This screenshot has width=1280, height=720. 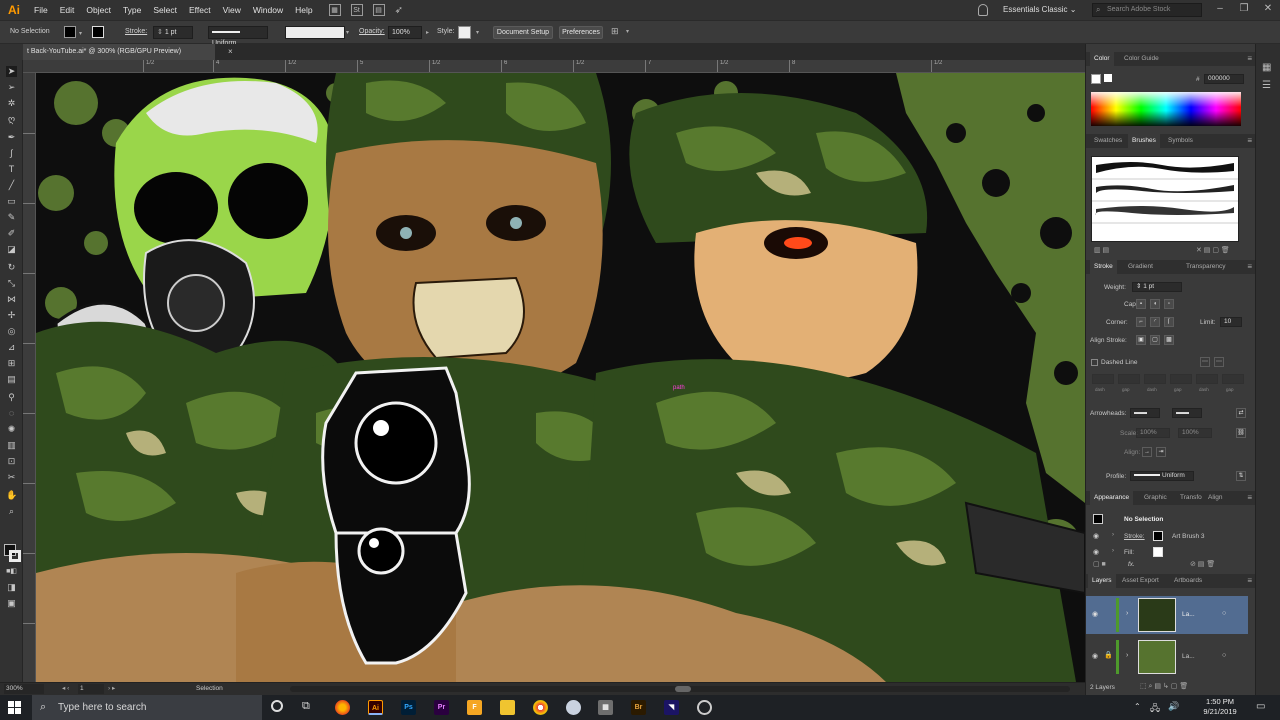 I want to click on stroke-color-icon, so click(x=15, y=556).